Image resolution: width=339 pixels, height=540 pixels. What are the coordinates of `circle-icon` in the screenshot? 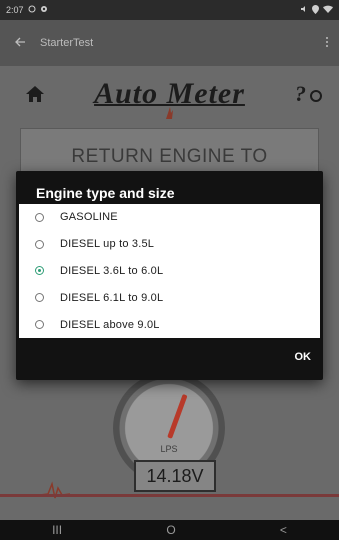 It's located at (32, 10).